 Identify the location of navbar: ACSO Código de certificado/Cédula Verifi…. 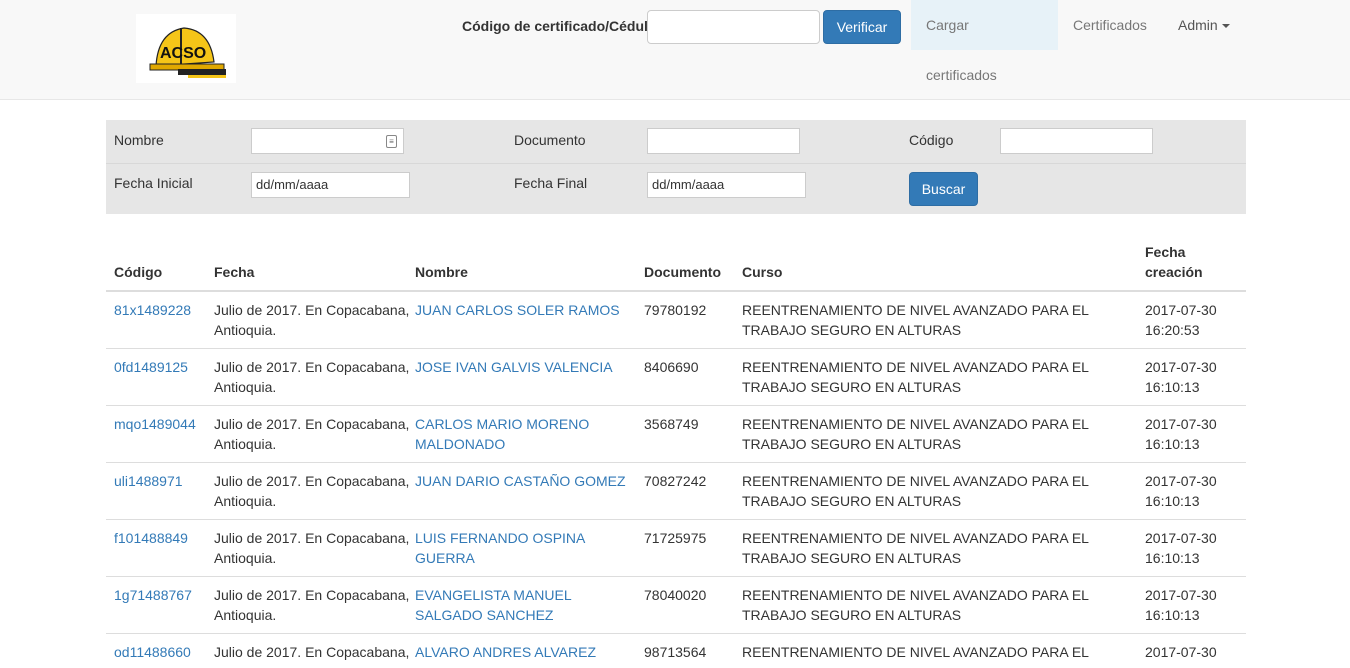
(675, 50).